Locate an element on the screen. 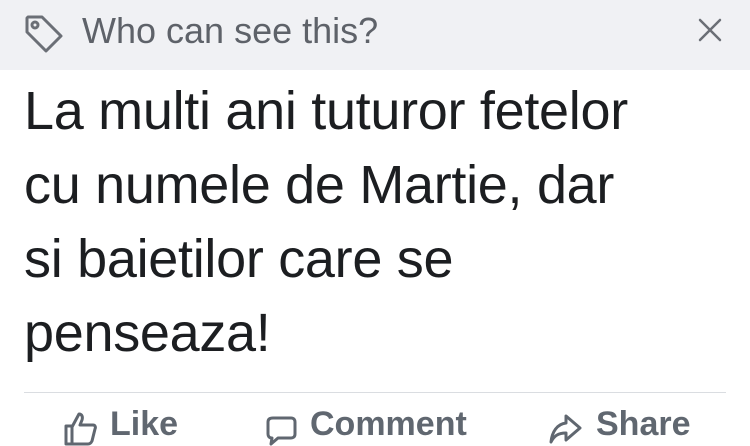  like-button: Like is located at coordinates (120, 425).